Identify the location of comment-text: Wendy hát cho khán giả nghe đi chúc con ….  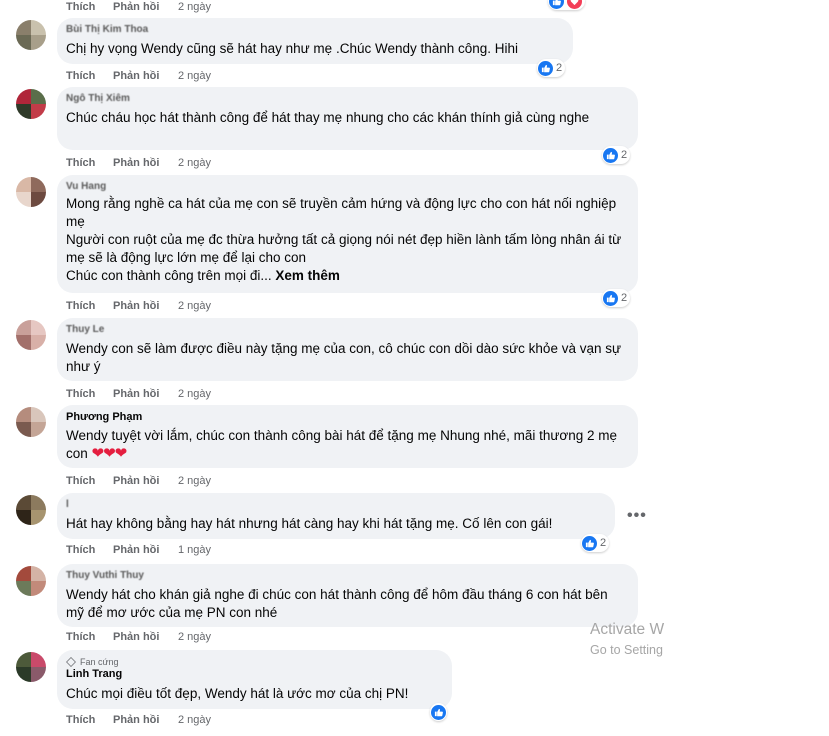
(337, 603).